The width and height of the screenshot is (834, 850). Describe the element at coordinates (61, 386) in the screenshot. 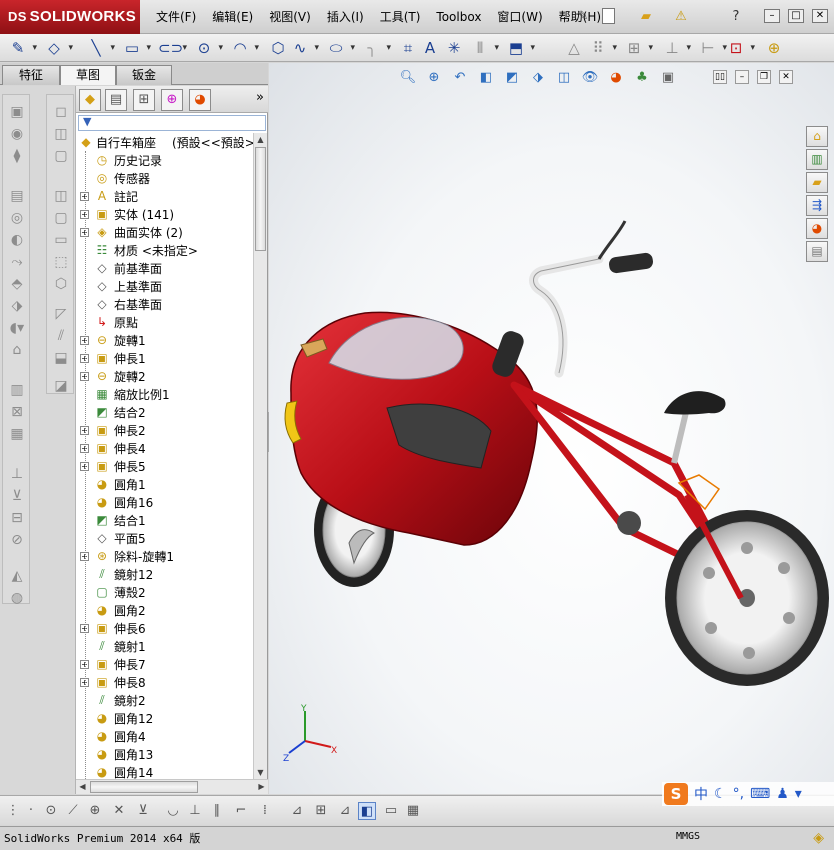

I see `wrap-tool-icon: ◪` at that location.